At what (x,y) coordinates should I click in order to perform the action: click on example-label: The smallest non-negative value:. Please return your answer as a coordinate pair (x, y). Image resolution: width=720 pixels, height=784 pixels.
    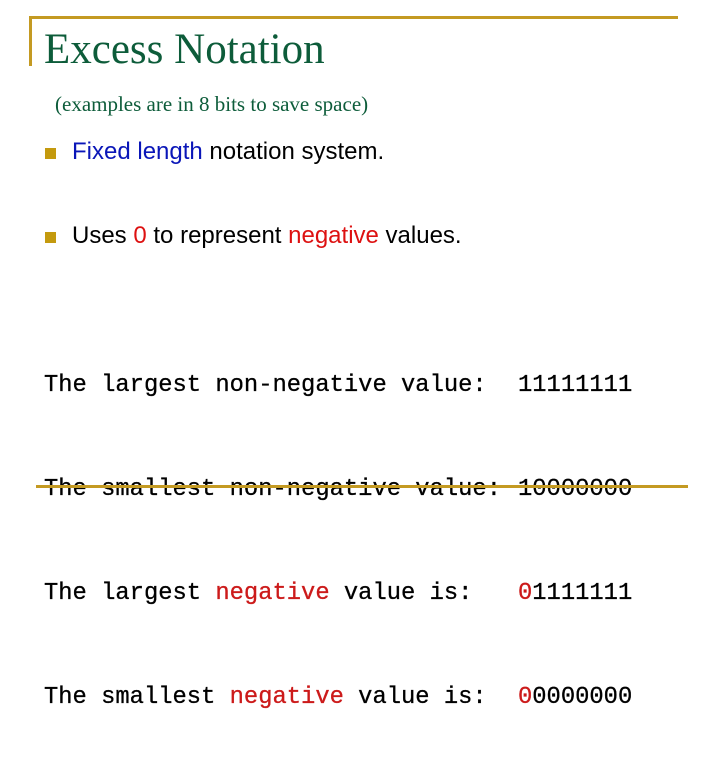
    Looking at the image, I should click on (281, 490).